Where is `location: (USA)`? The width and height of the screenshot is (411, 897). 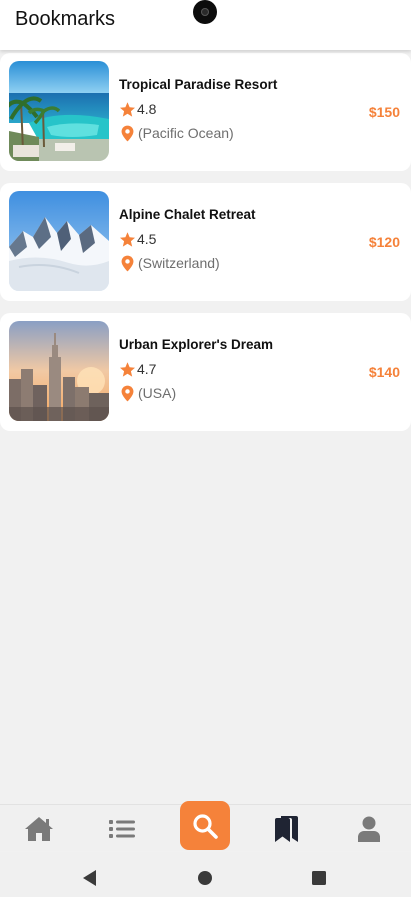
location: (USA) is located at coordinates (148, 393).